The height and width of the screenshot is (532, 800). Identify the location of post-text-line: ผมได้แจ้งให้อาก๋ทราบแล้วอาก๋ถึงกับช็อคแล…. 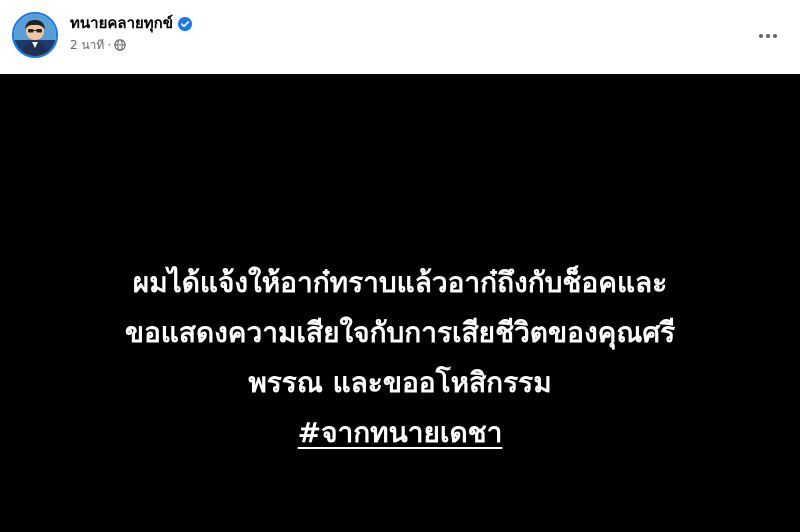
(400, 282).